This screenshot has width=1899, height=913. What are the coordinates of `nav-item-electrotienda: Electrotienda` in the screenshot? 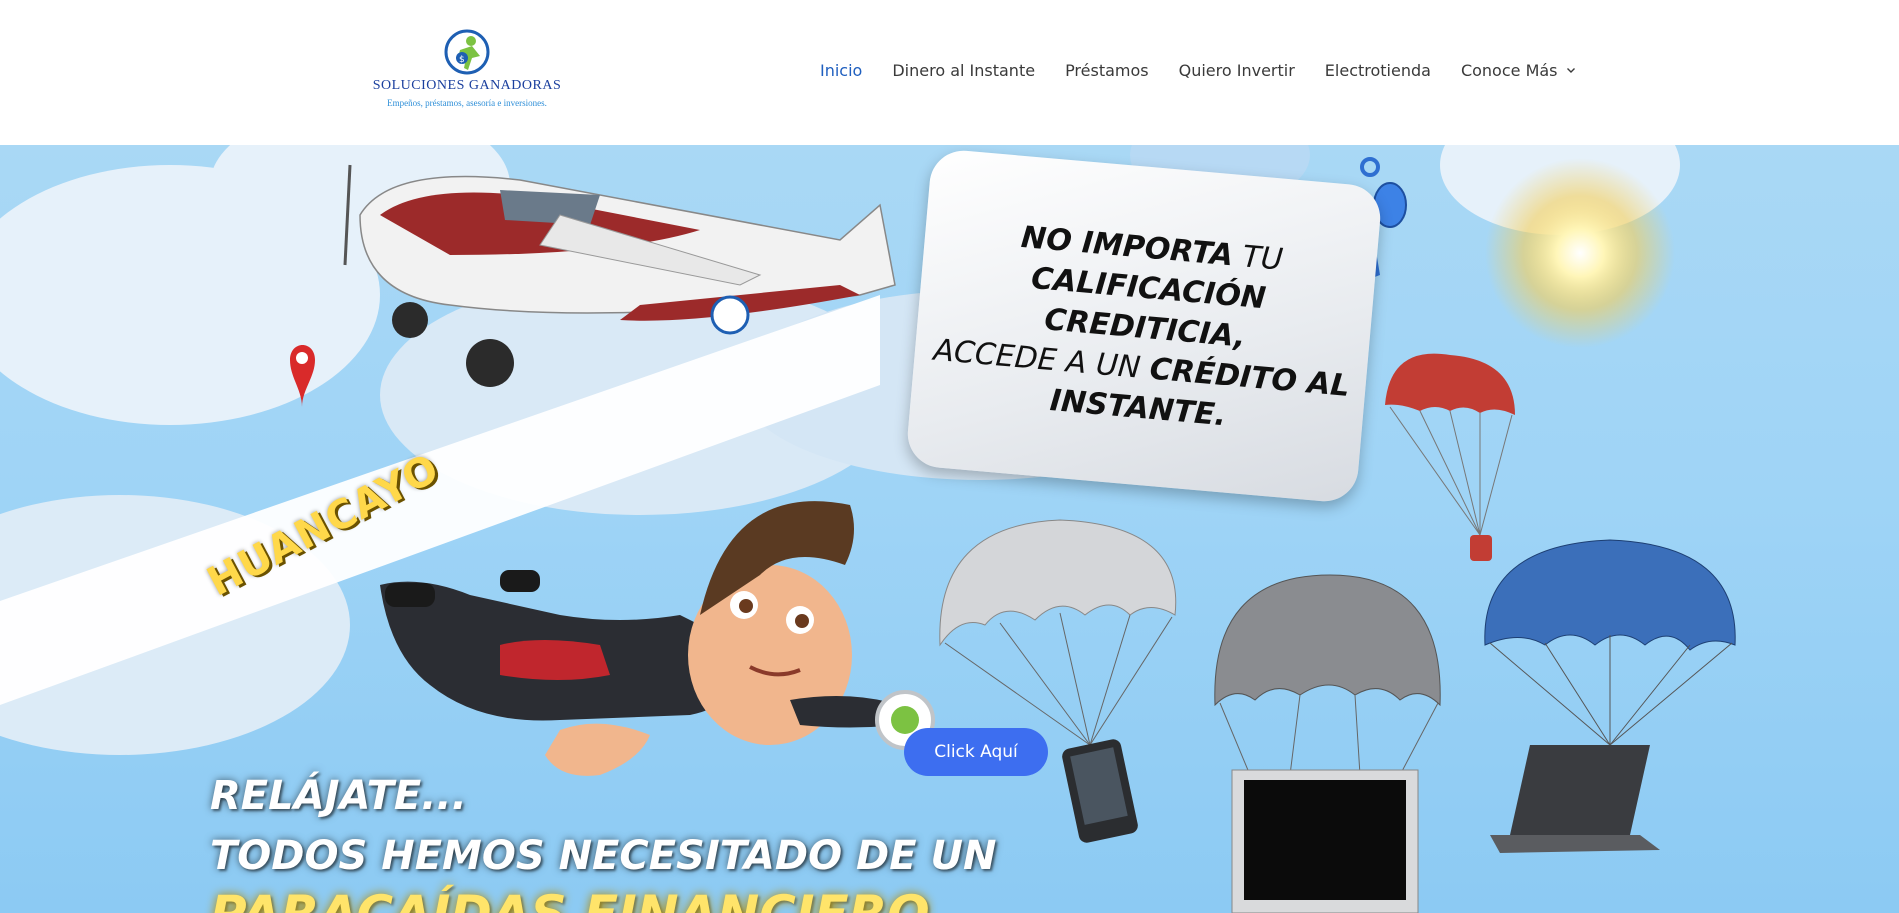 It's located at (1378, 70).